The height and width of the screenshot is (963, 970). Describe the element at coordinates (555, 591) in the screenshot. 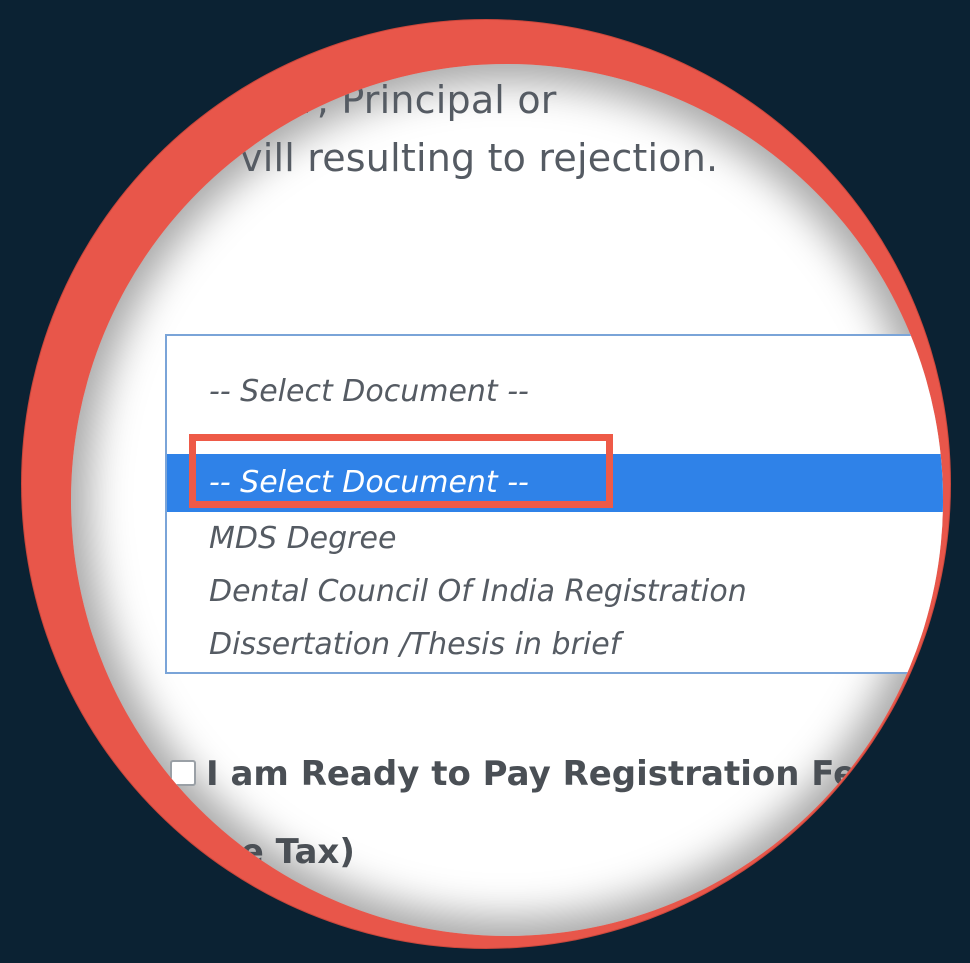

I see `option-dental-council-registration: Dental Council Of India Registration` at that location.